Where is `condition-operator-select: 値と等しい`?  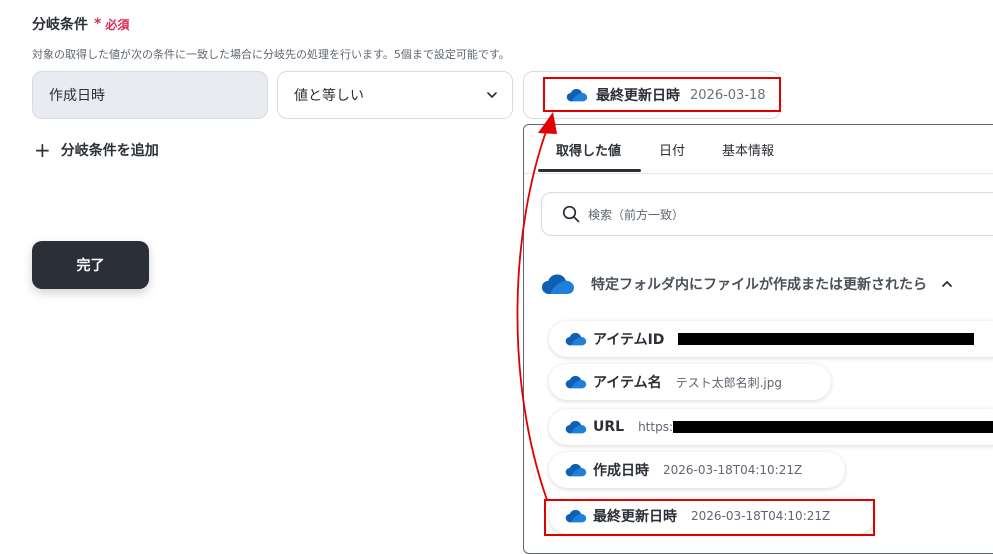
condition-operator-select: 値と等しい is located at coordinates (395, 95).